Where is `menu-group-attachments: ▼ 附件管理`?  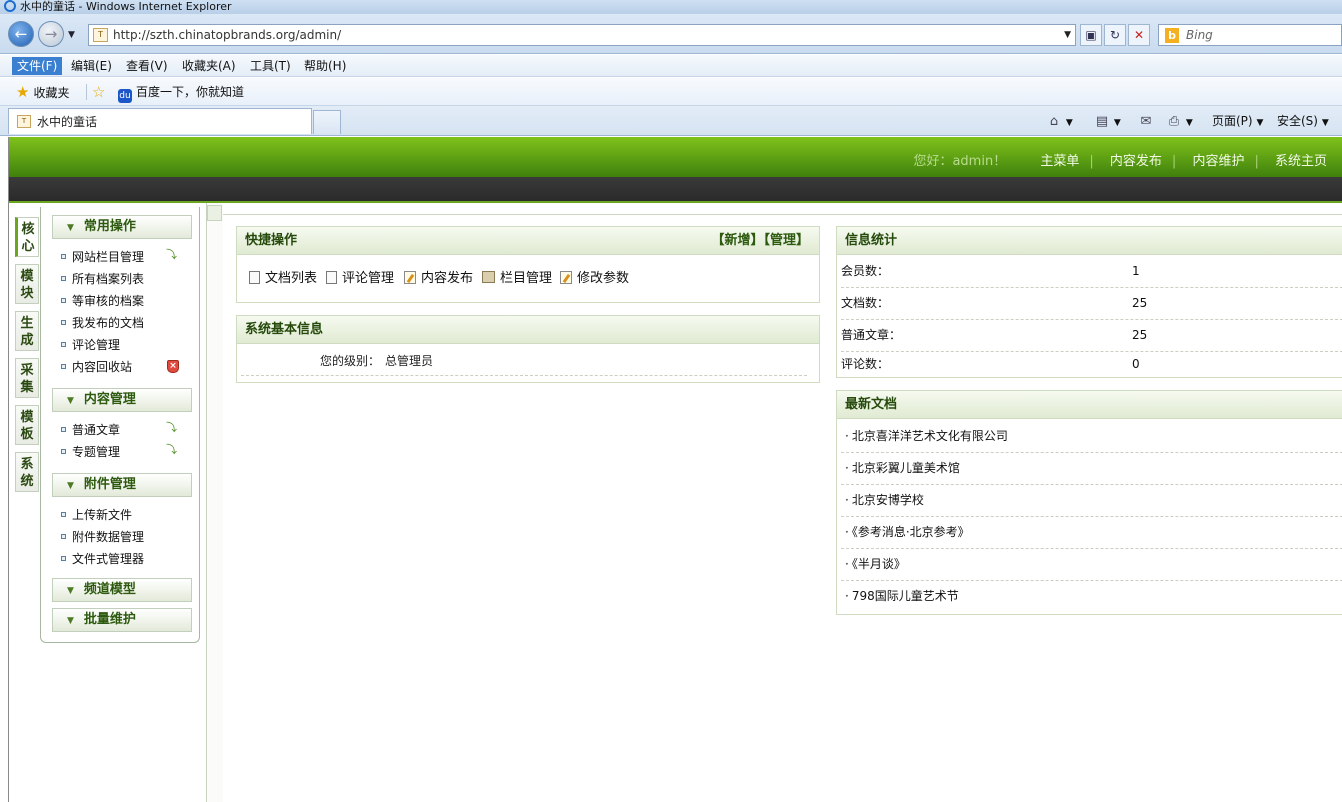
menu-group-attachments: ▼ 附件管理 is located at coordinates (122, 485).